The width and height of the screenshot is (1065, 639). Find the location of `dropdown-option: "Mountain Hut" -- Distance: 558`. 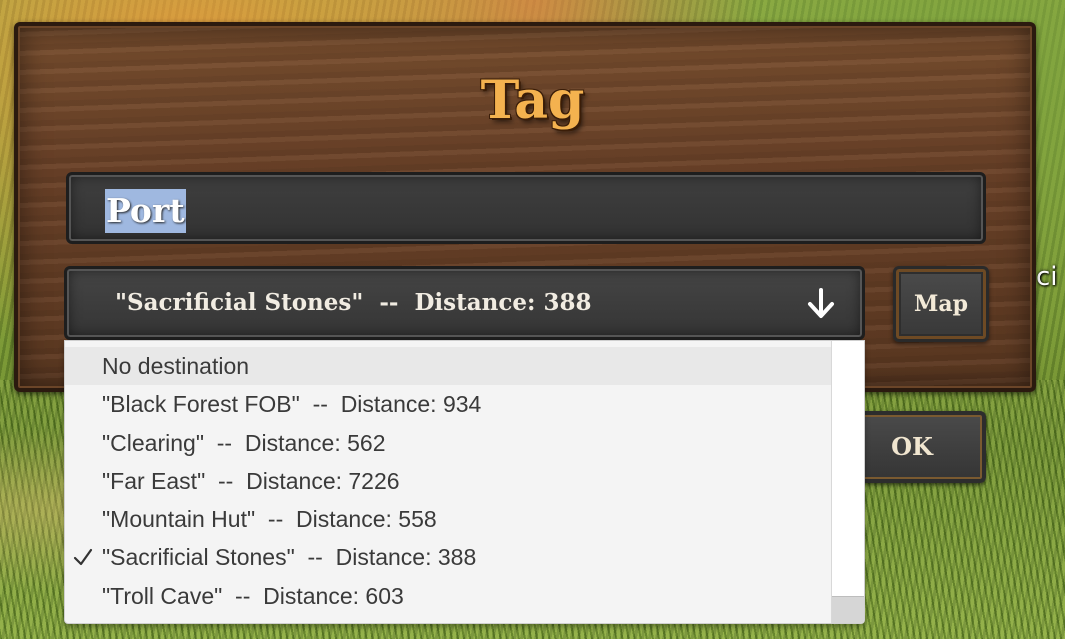

dropdown-option: "Mountain Hut" -- Distance: 558 is located at coordinates (448, 519).